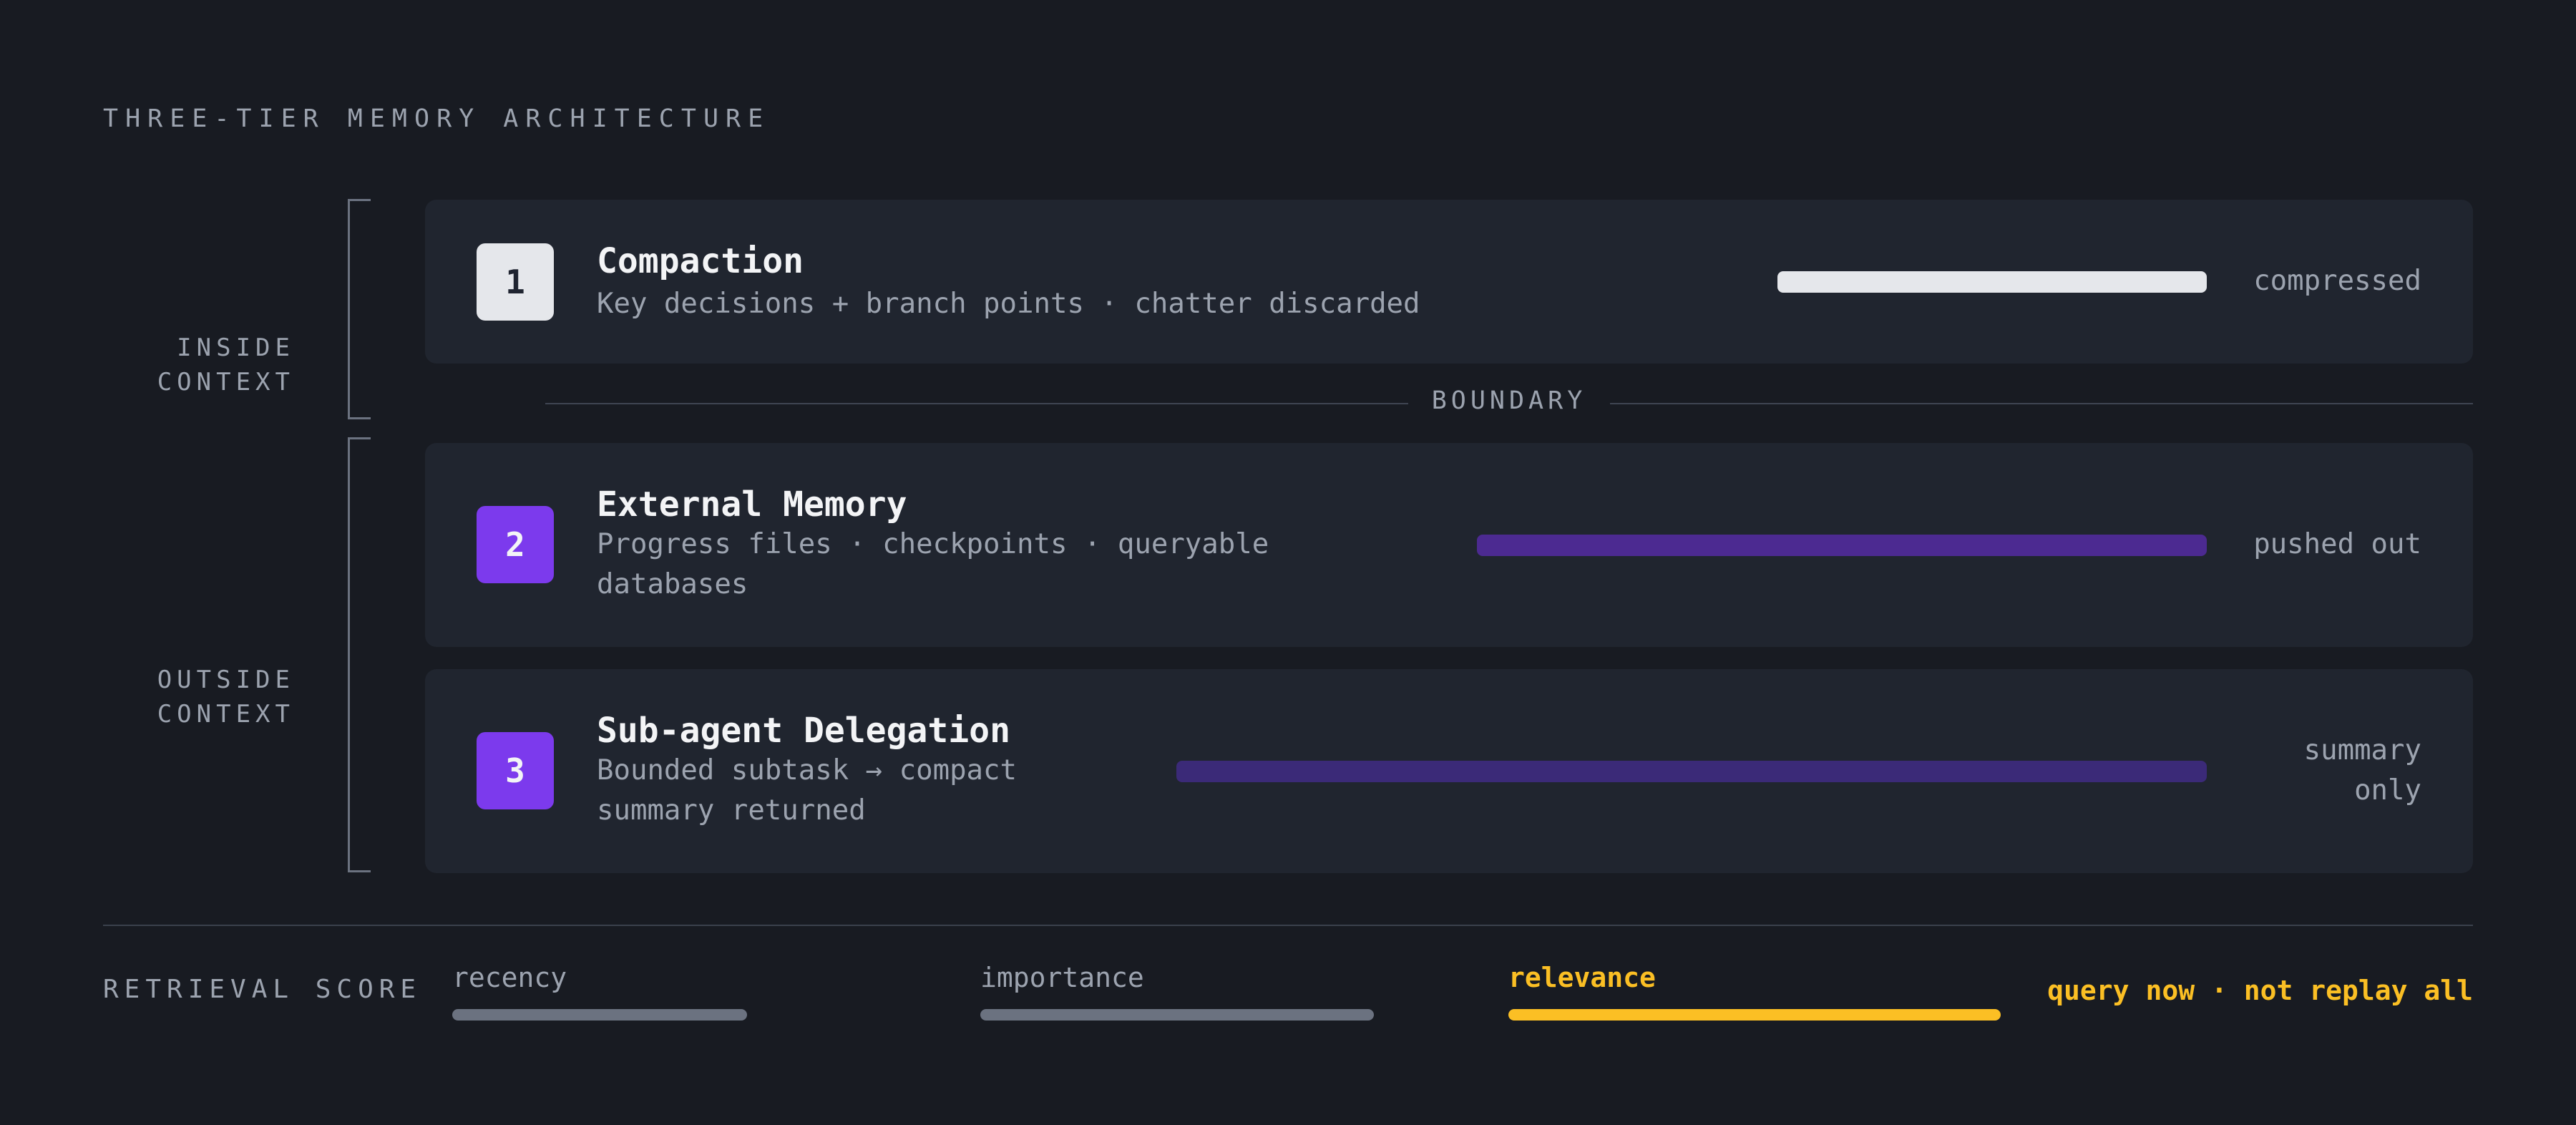 Image resolution: width=2576 pixels, height=1125 pixels. What do you see at coordinates (515, 770) in the screenshot?
I see `tier-number-badge: 3` at bounding box center [515, 770].